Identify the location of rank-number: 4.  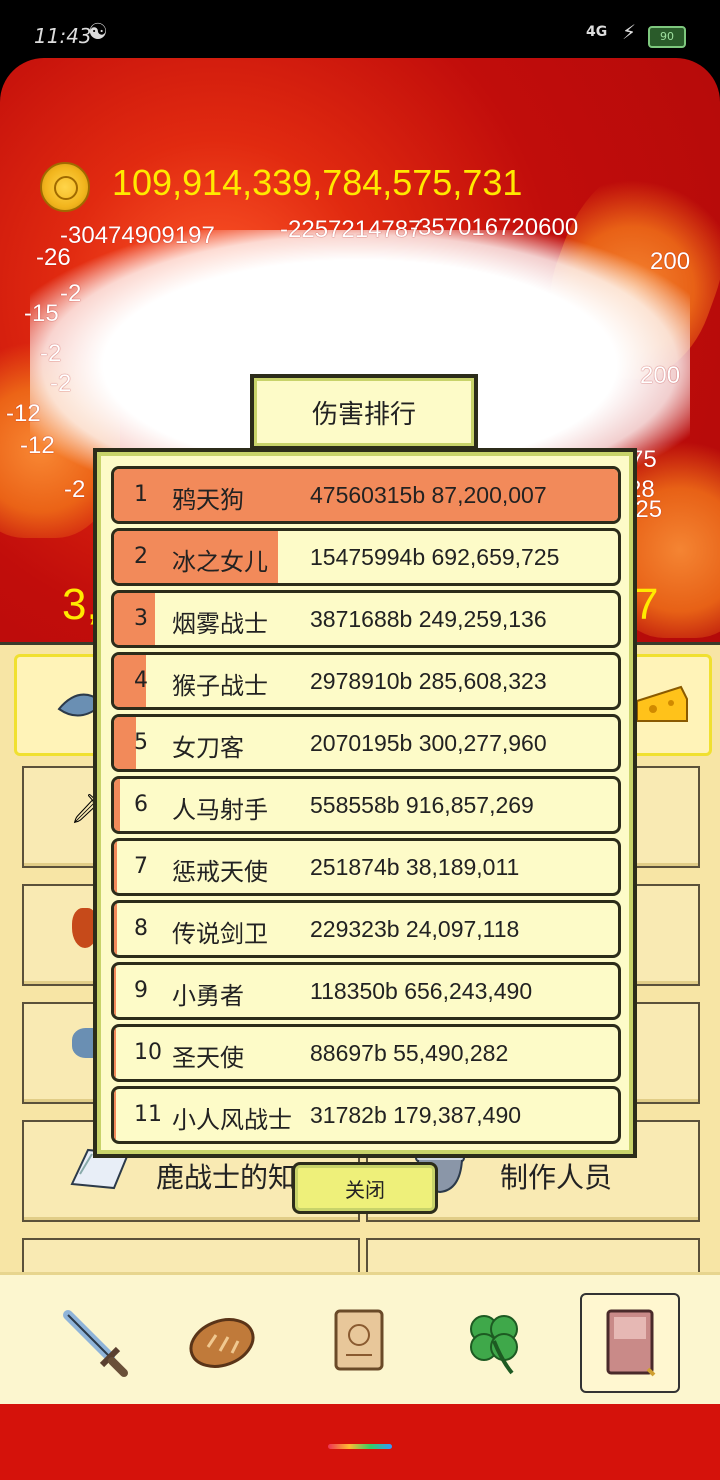
(141, 680).